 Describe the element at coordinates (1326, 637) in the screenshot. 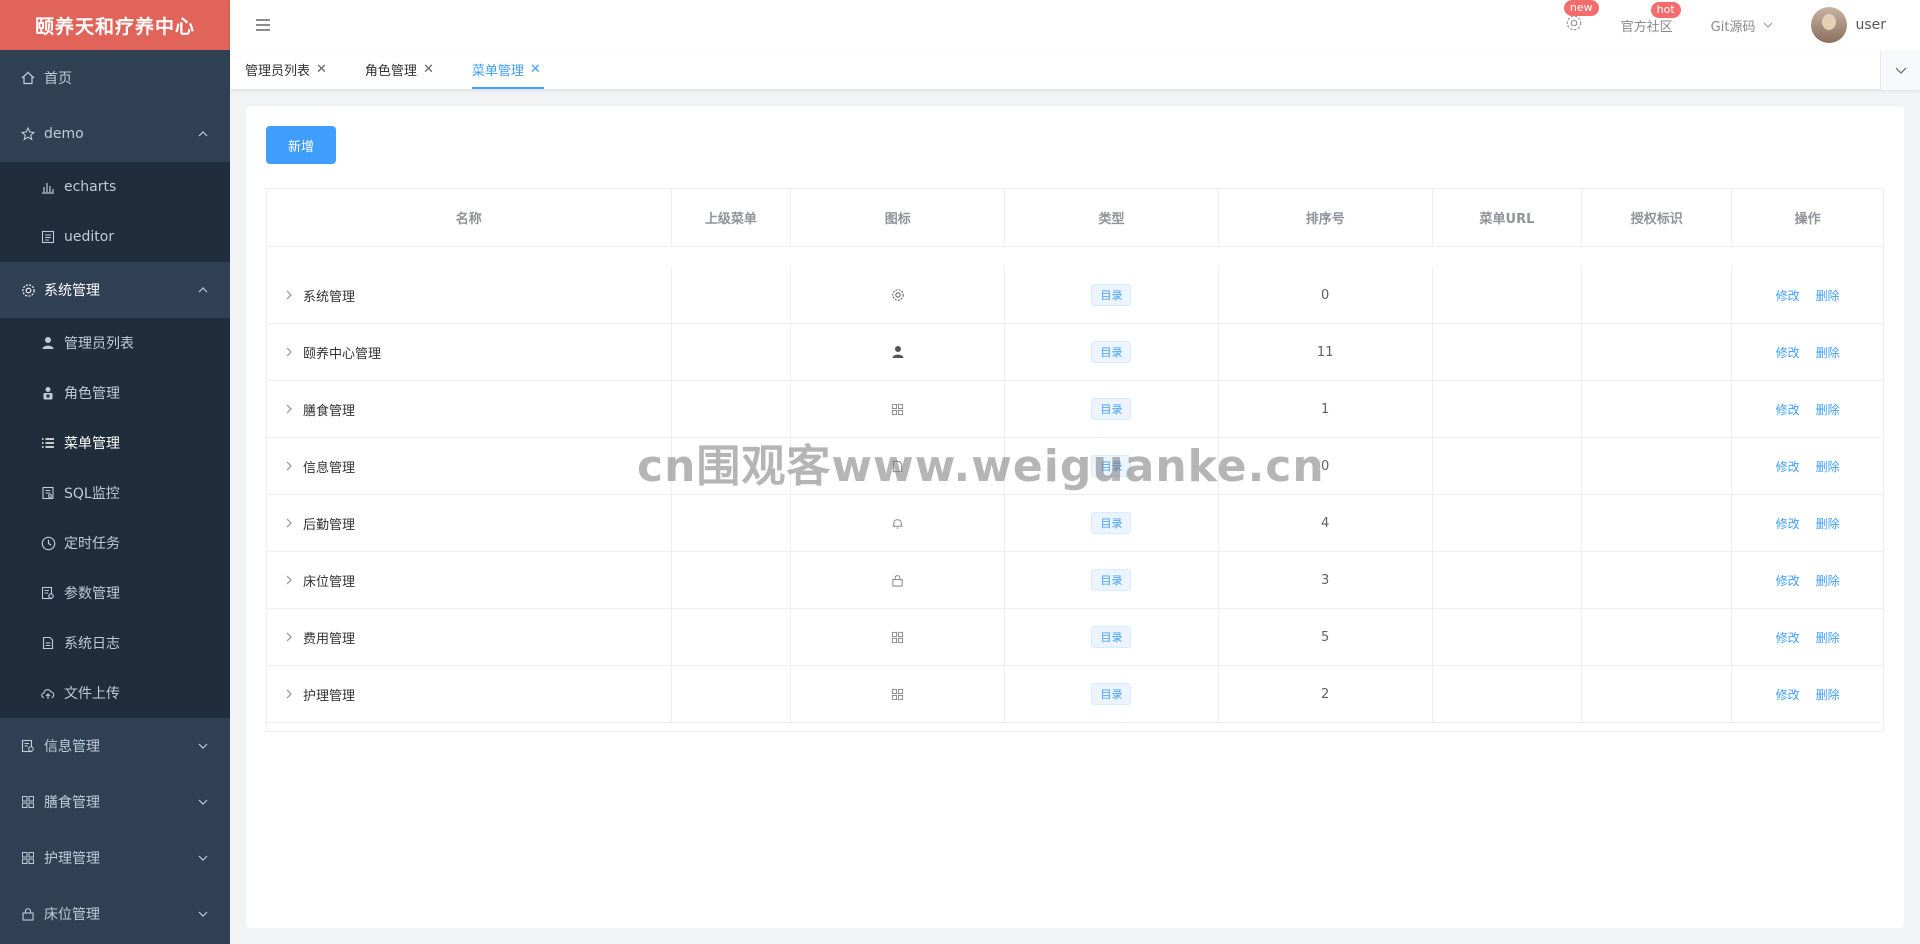

I see `cell-order: 5` at that location.